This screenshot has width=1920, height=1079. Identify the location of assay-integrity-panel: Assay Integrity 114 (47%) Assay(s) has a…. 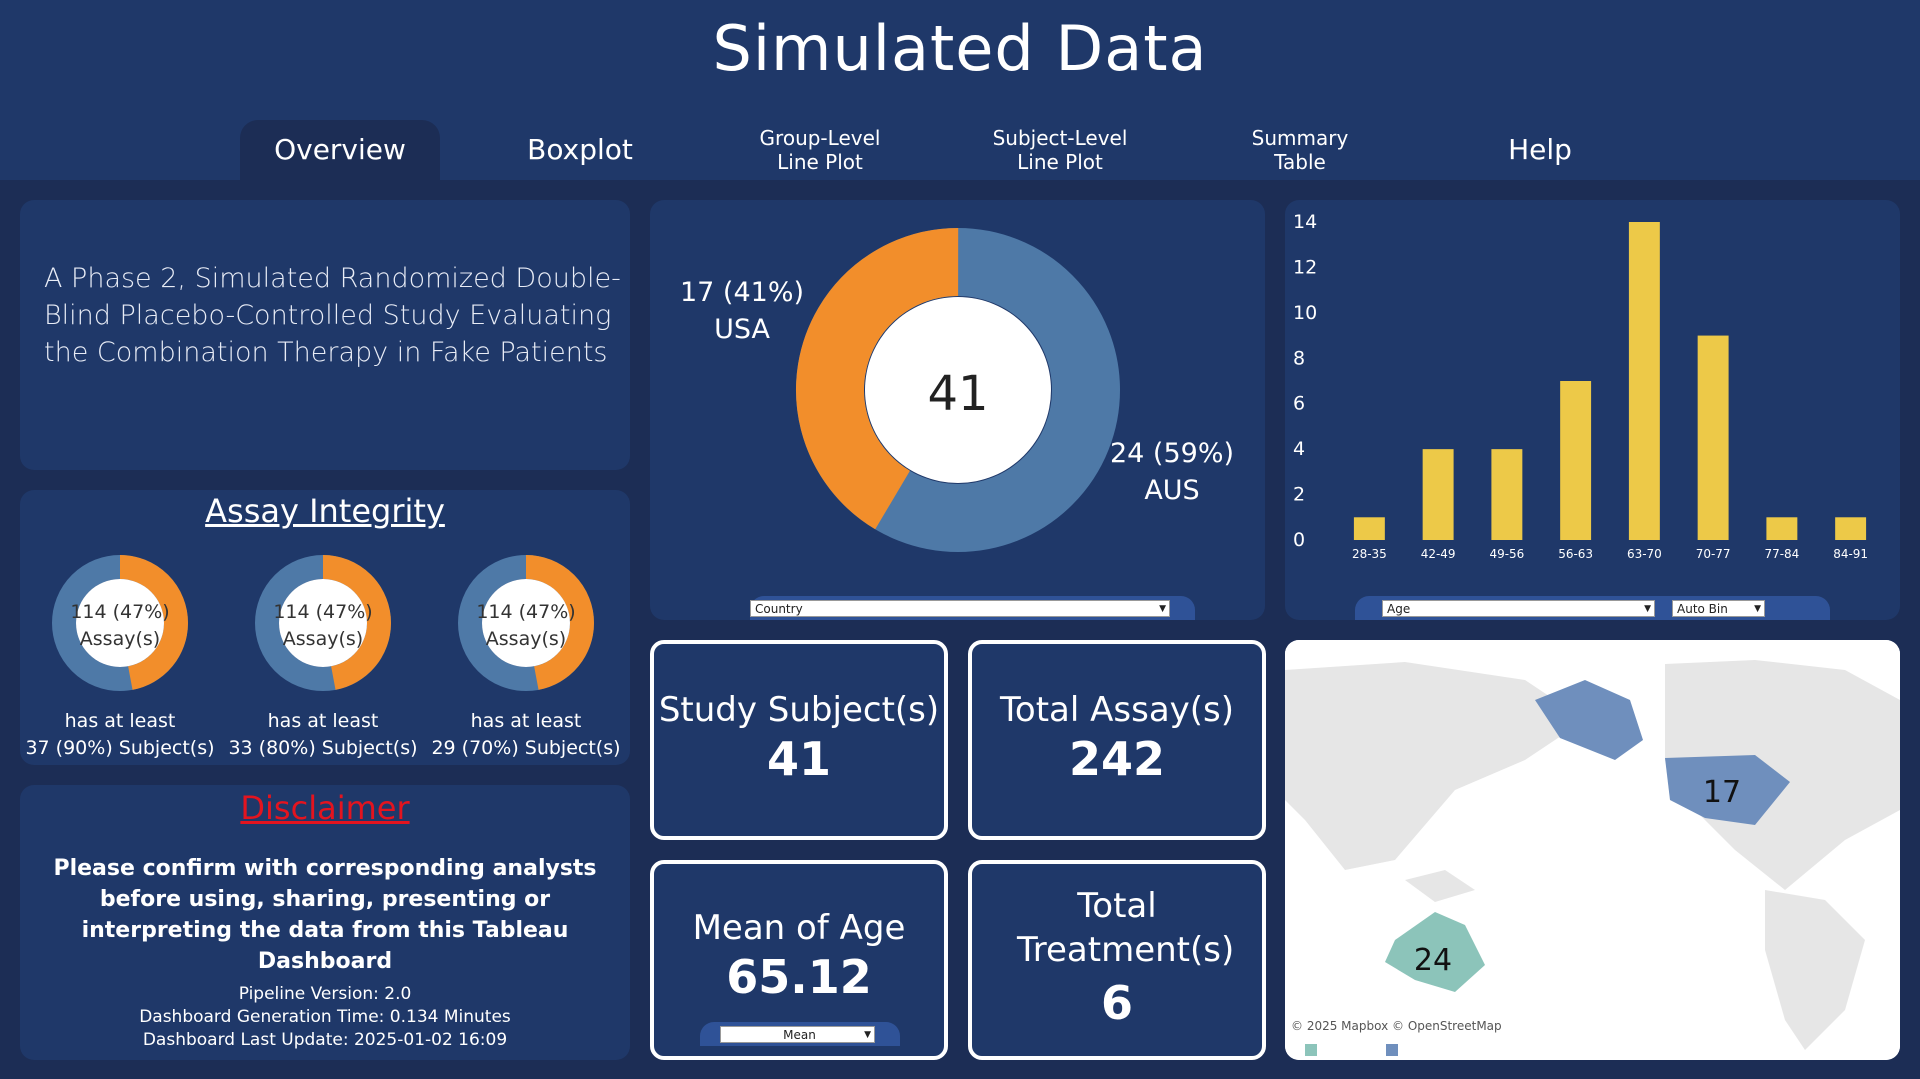
(325, 627).